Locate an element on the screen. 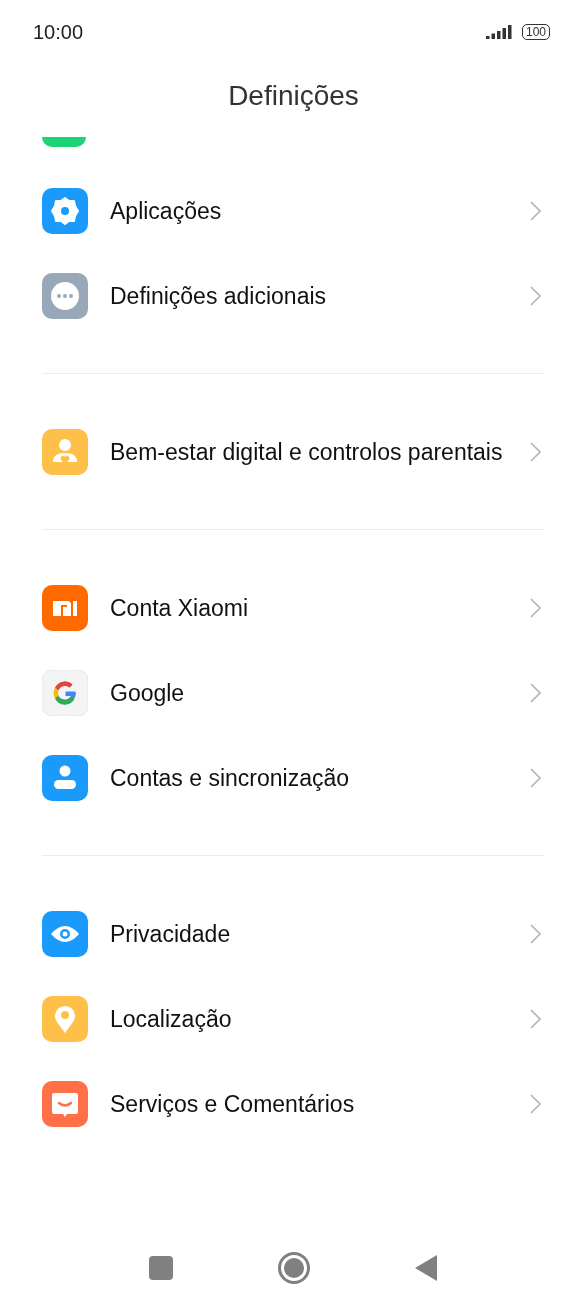 The height and width of the screenshot is (1306, 587). back-button is located at coordinates (426, 1268).